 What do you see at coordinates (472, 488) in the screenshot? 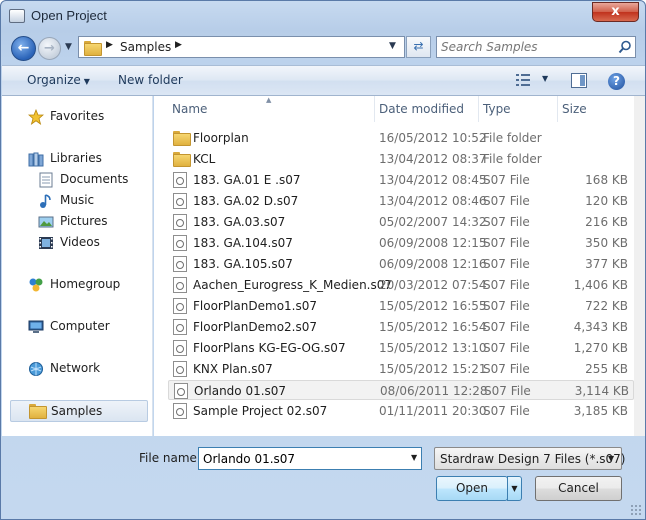
I see `open-button: Open` at bounding box center [472, 488].